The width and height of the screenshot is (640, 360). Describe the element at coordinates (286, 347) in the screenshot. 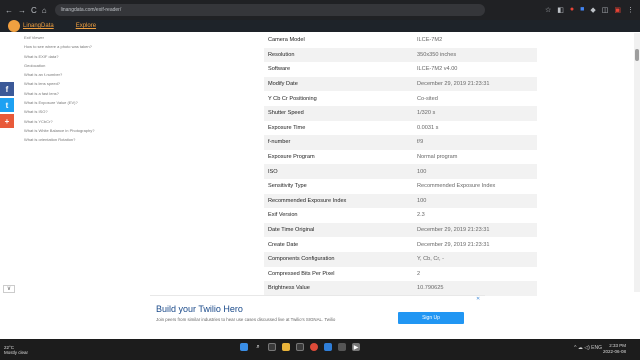

I see `file-explorer-icon` at that location.